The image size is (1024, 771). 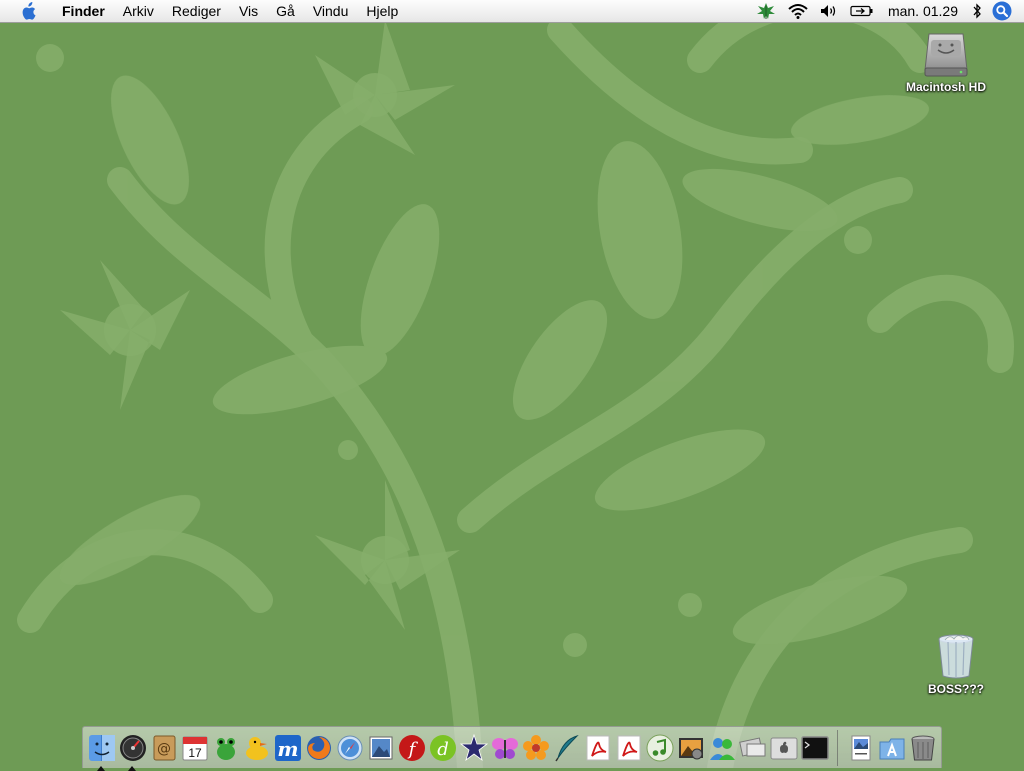 I want to click on boss-desktop-icon: BOSS???, so click(x=956, y=664).